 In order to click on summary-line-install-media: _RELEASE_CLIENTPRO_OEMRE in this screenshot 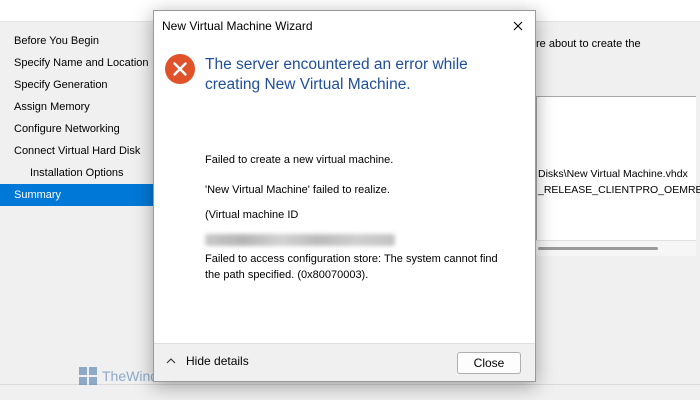, I will do `click(619, 190)`.